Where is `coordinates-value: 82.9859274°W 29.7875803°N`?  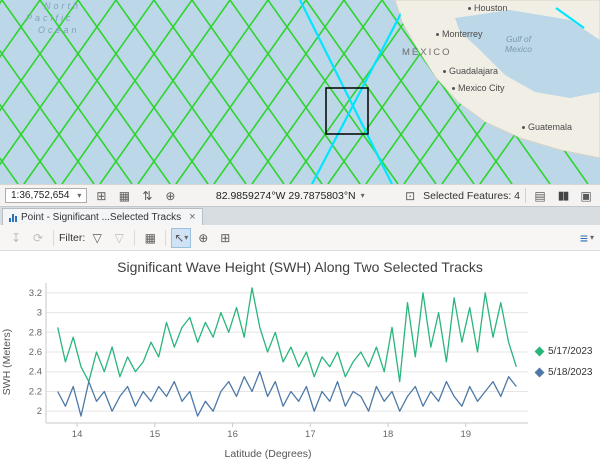 coordinates-value: 82.9859274°W 29.7875803°N is located at coordinates (285, 195).